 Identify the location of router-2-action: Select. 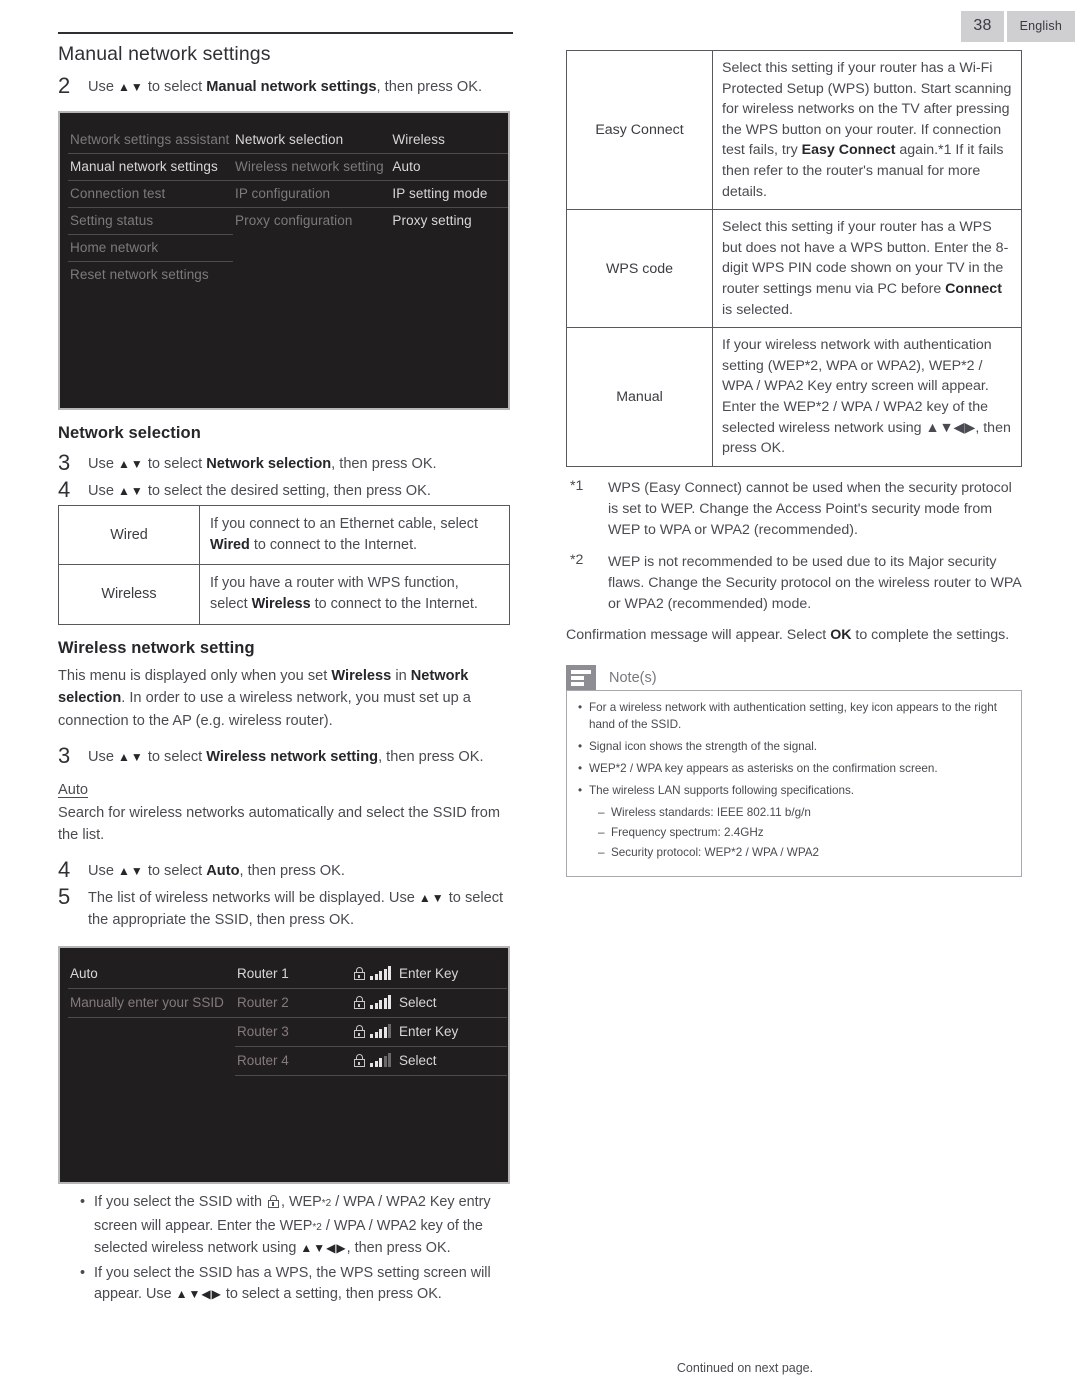
(452, 1003).